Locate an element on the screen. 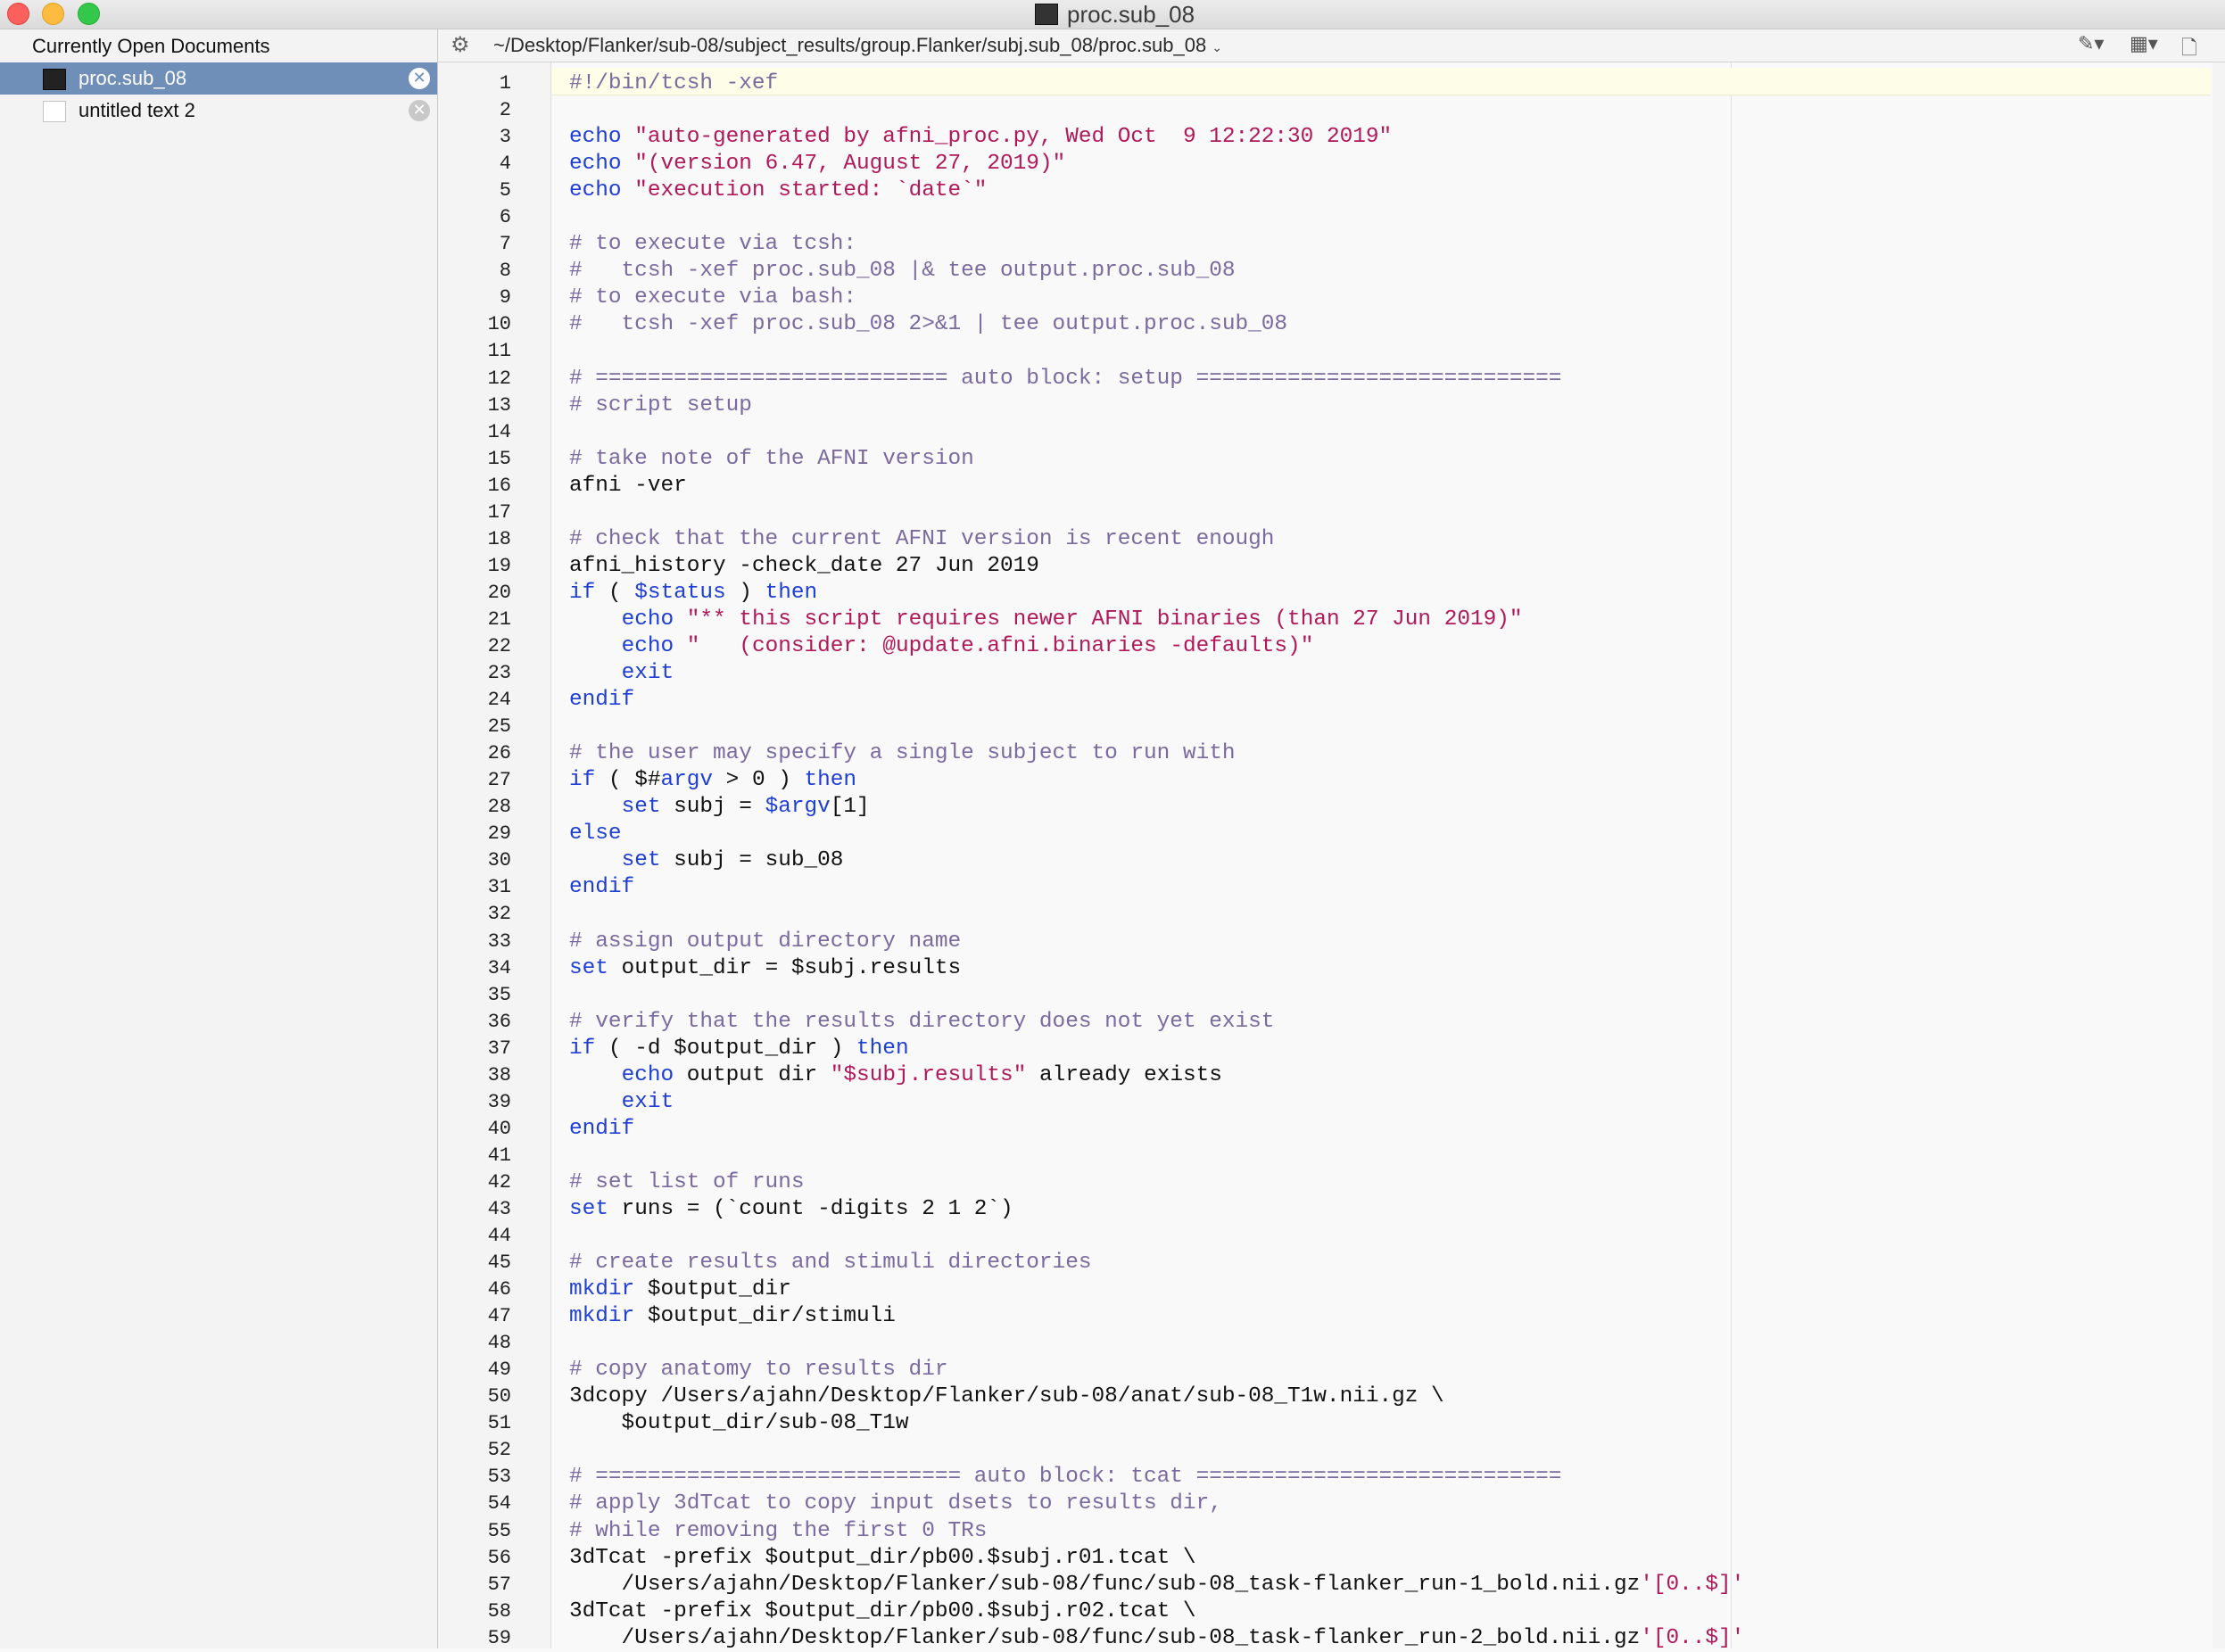 This screenshot has height=1652, width=2225. line-number: 58 is located at coordinates (499, 1611).